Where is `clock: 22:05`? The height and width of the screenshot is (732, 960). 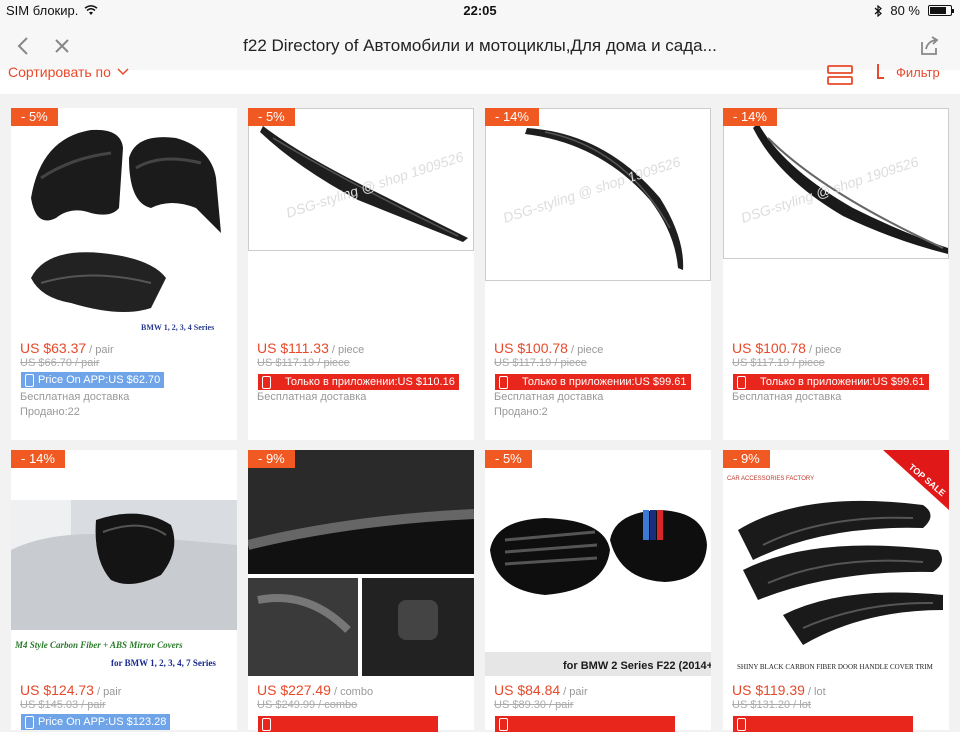 clock: 22:05 is located at coordinates (480, 10).